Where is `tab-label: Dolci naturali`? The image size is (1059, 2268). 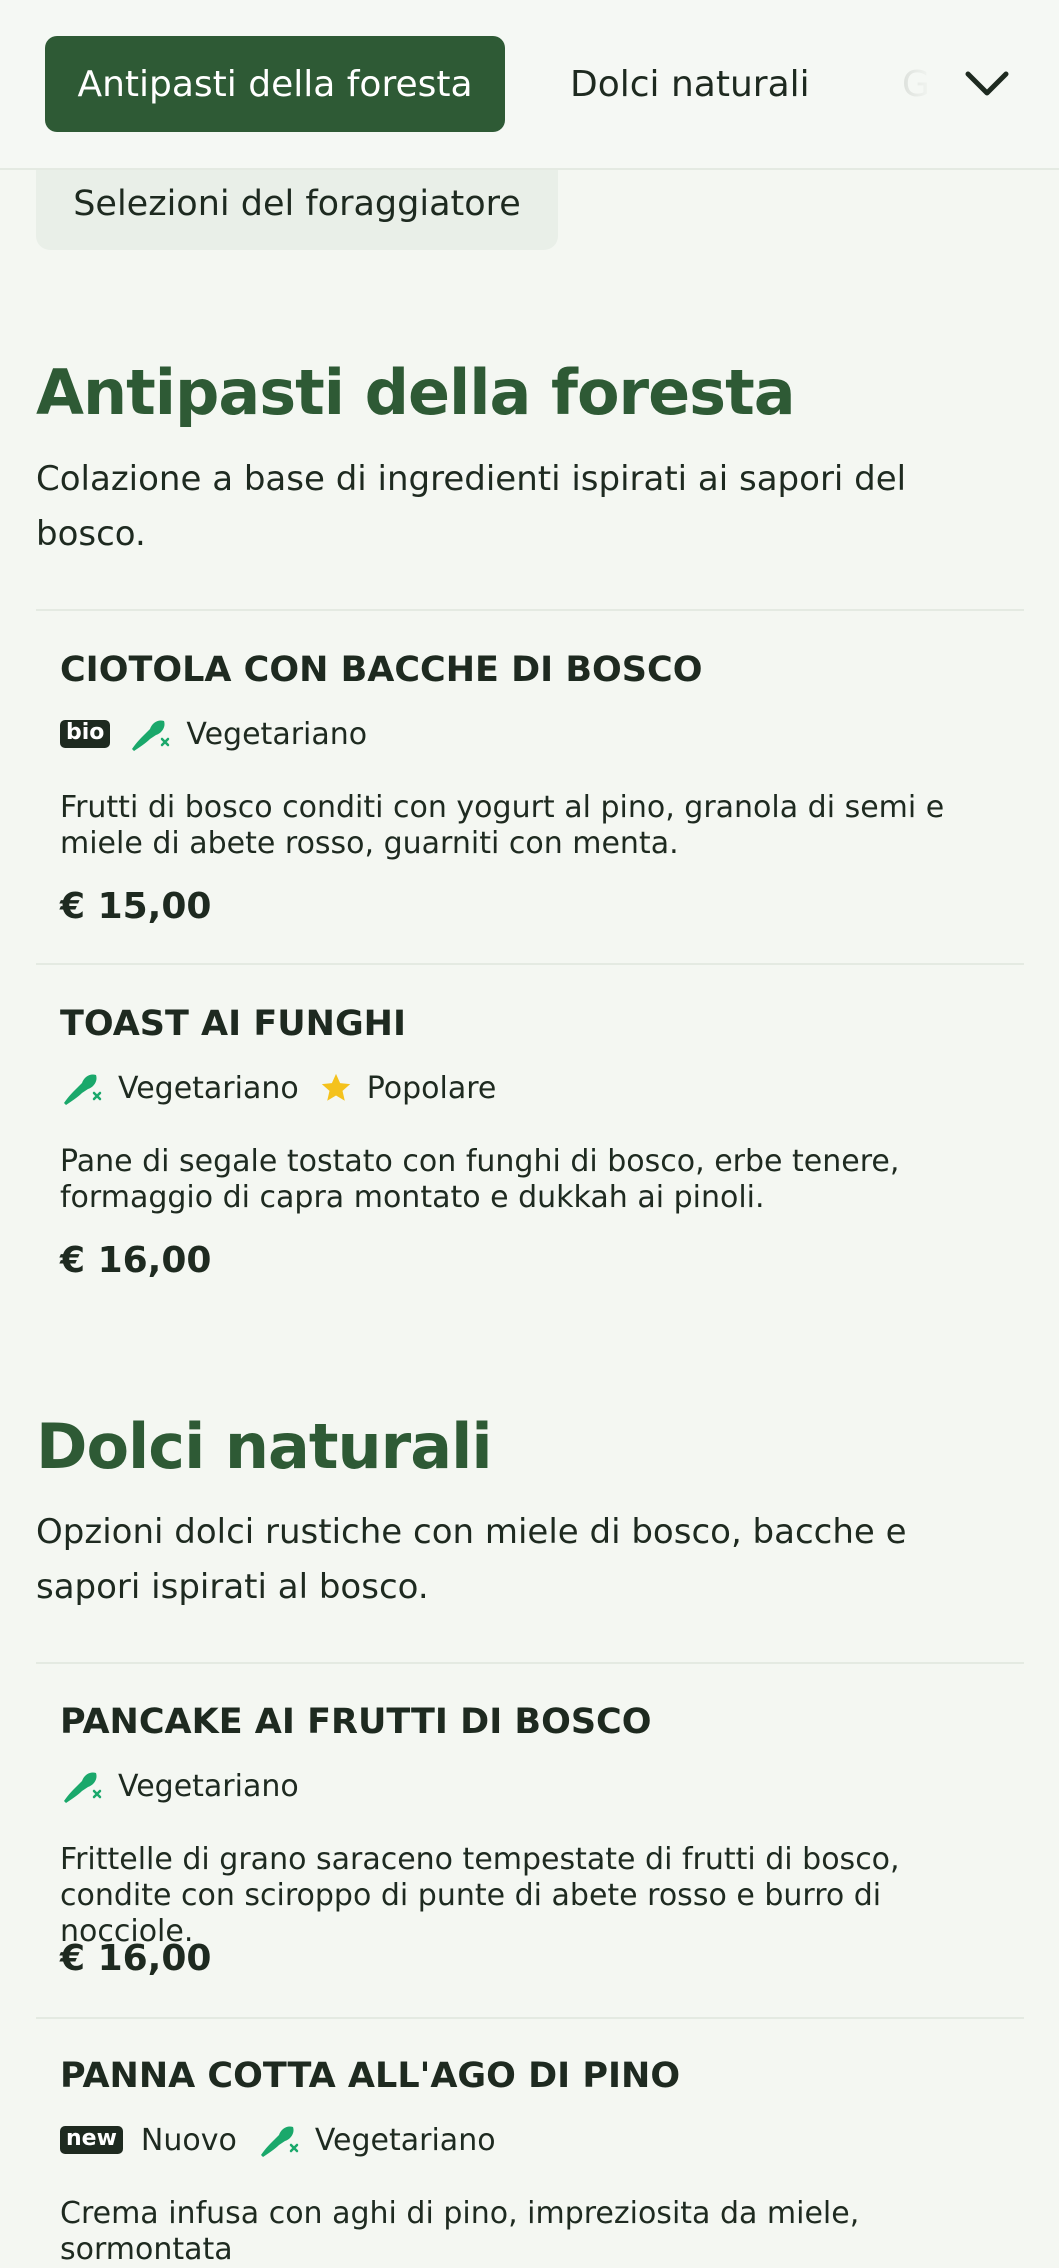
tab-label: Dolci naturali is located at coordinates (690, 84).